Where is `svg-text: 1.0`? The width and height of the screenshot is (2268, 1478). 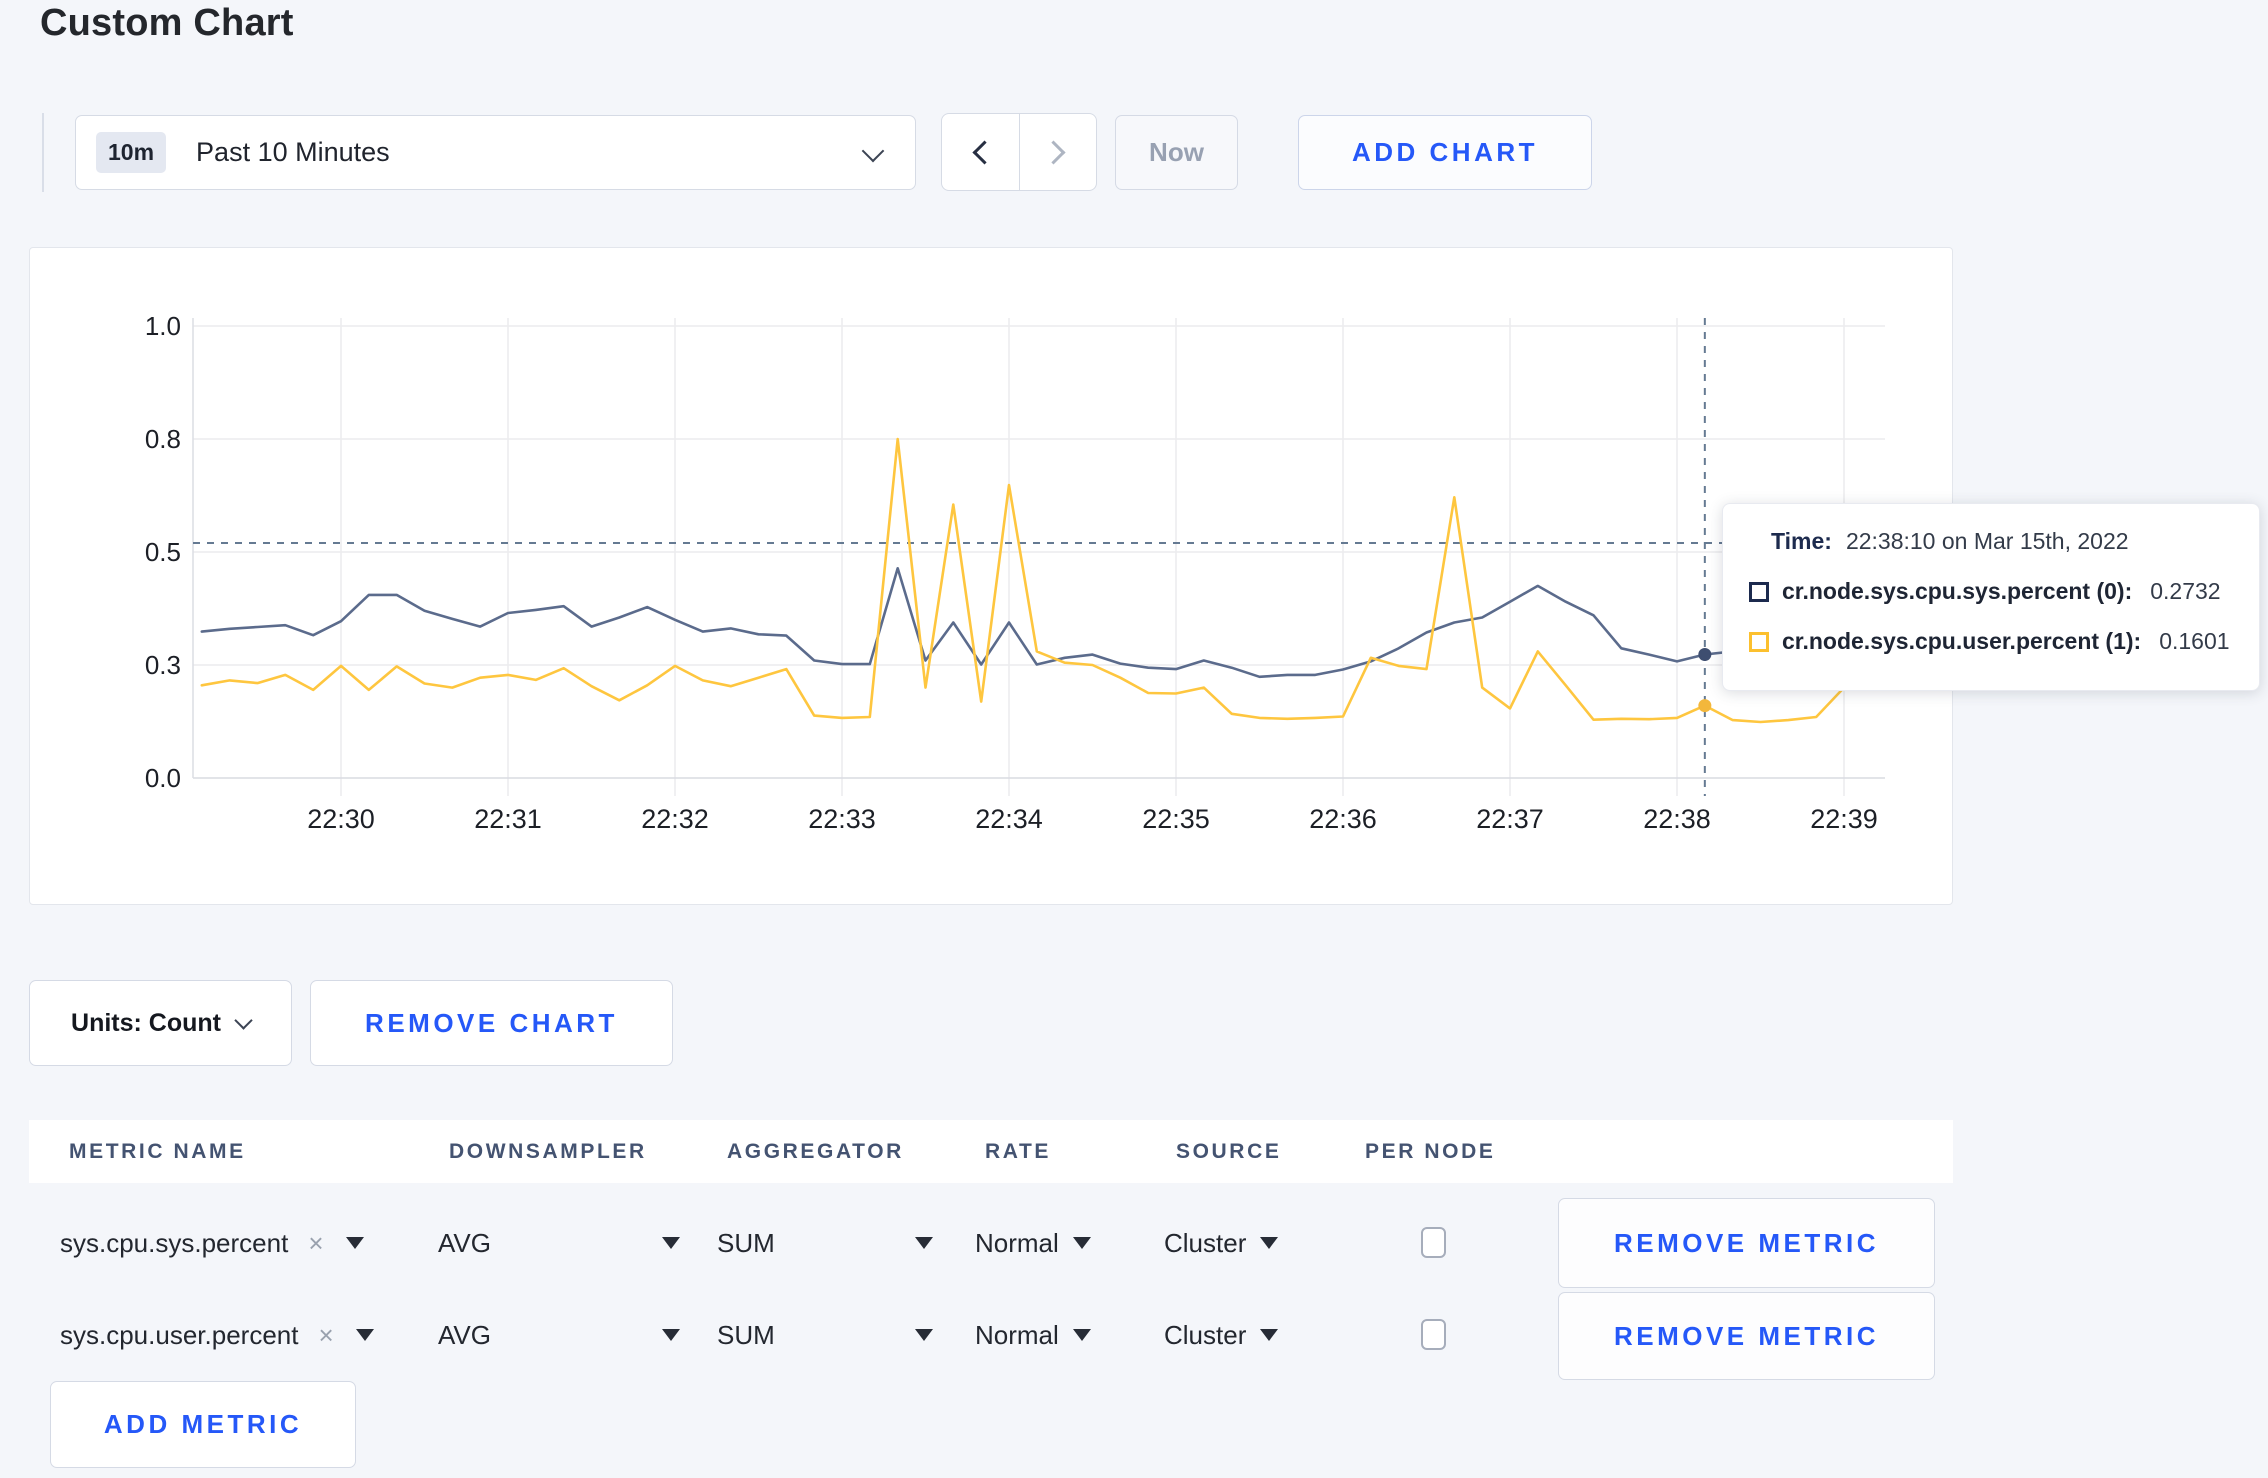
svg-text: 1.0 is located at coordinates (163, 326).